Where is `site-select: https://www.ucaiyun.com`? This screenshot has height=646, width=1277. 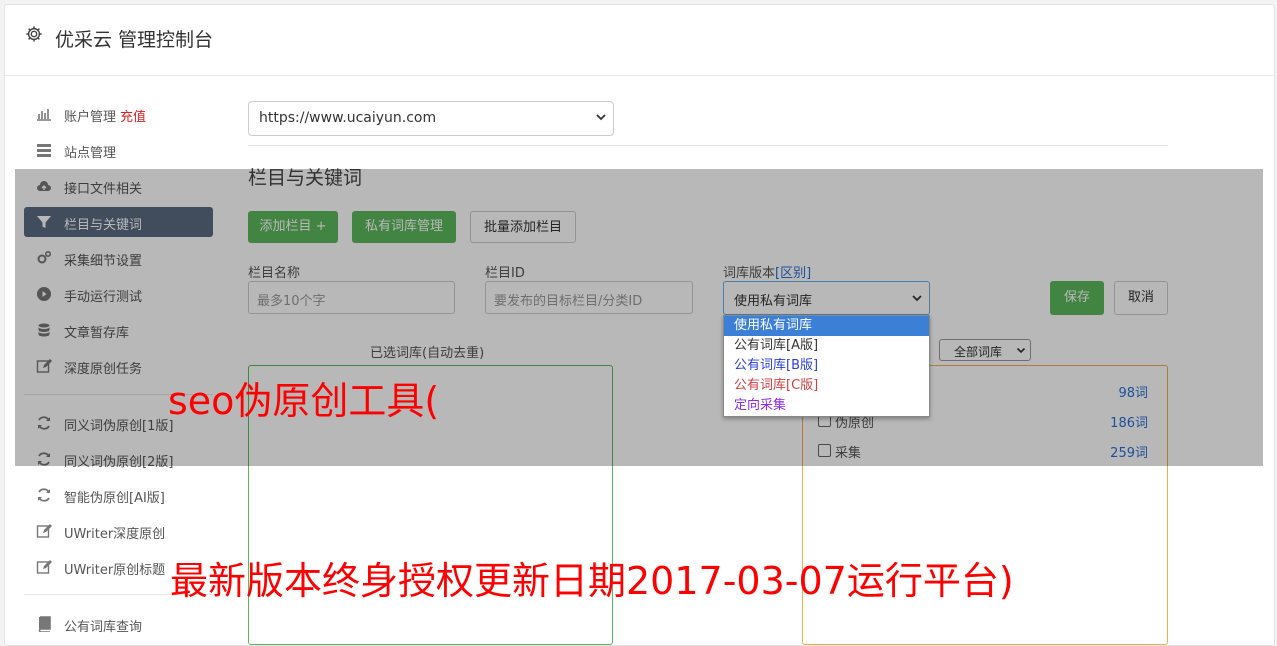 site-select: https://www.ucaiyun.com is located at coordinates (431, 118).